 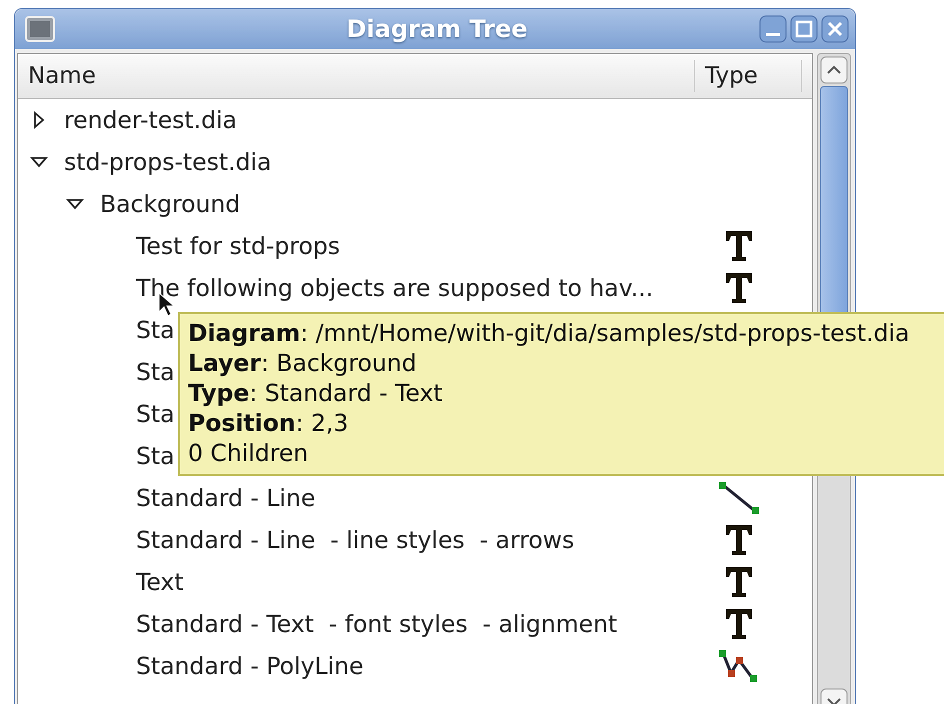 I want to click on tooltip-line: Diagram: /mnt/Home/with-git/dia/samples/std-props-test.dia, so click(x=549, y=333).